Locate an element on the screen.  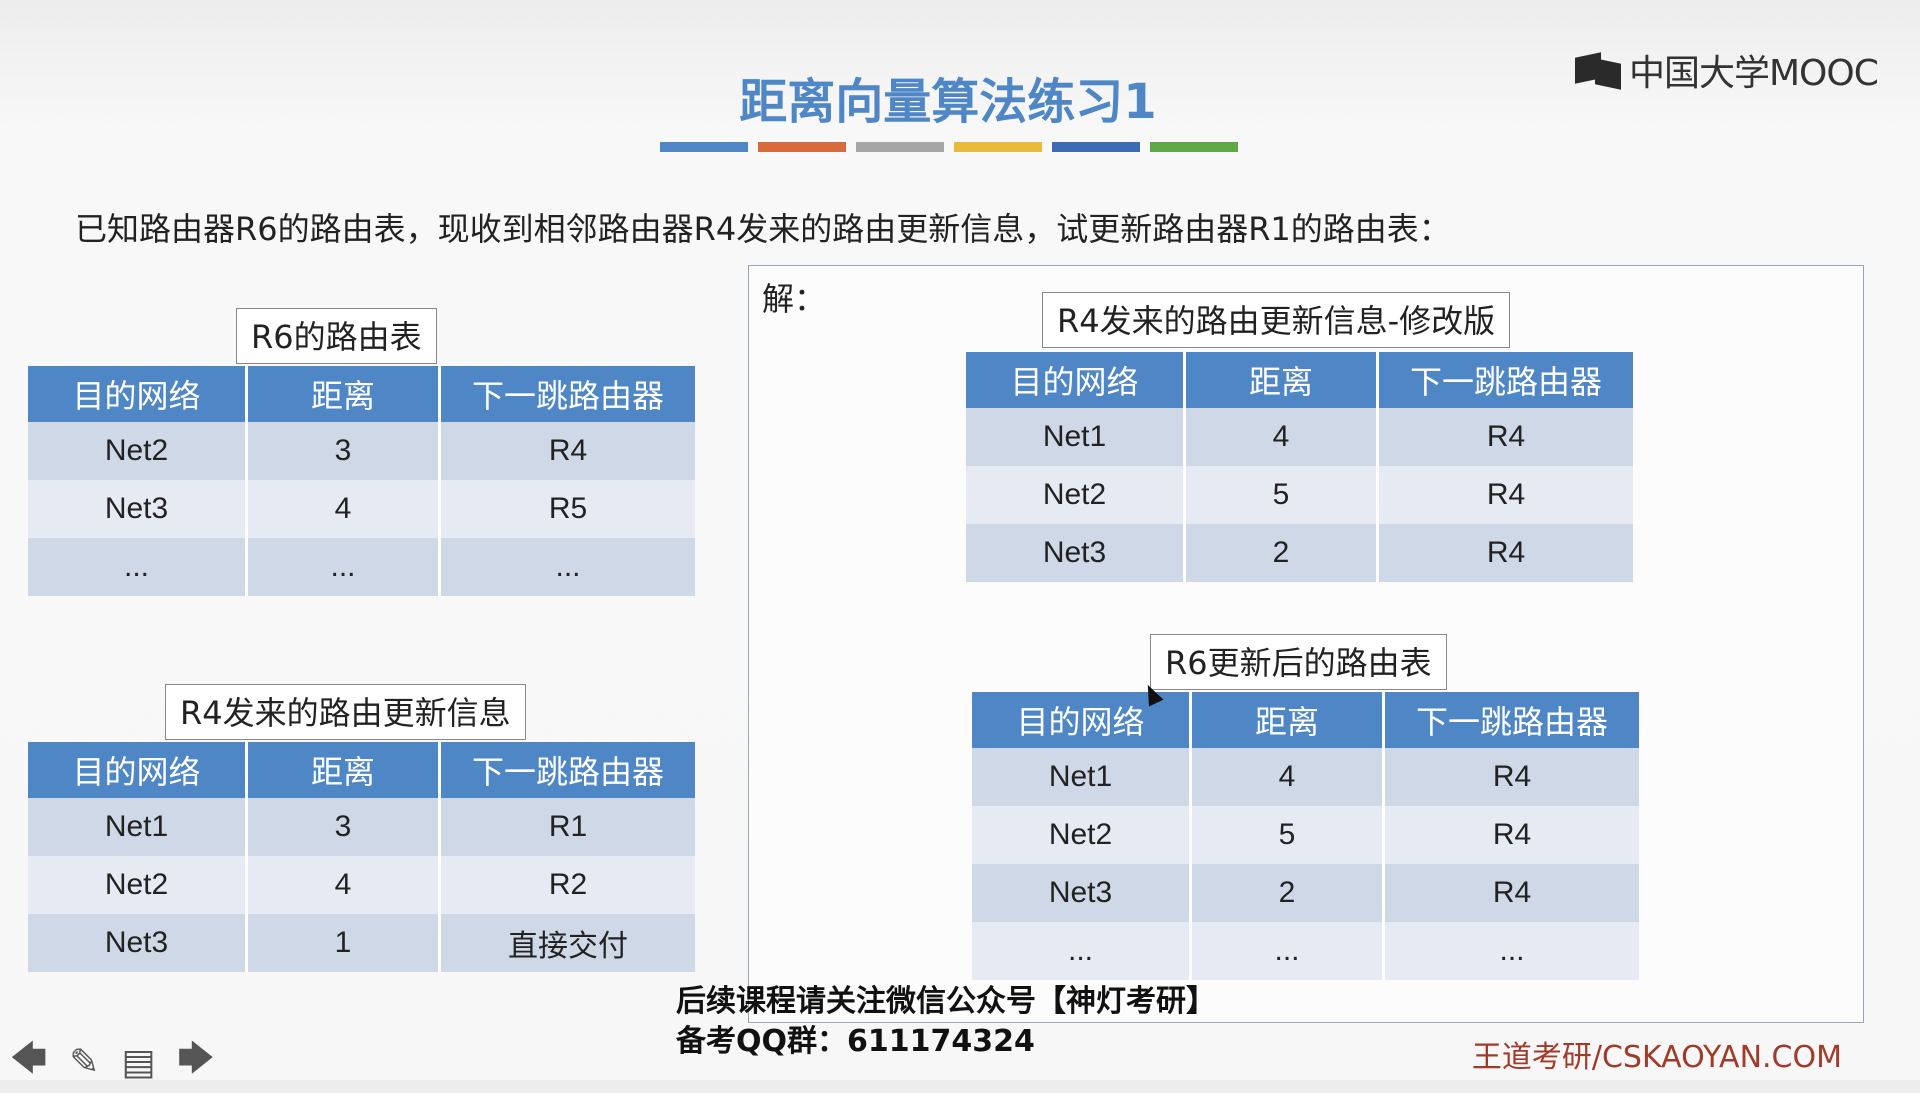
footer-qq-group: 备考QQ群：611174324 is located at coordinates (855, 1041).